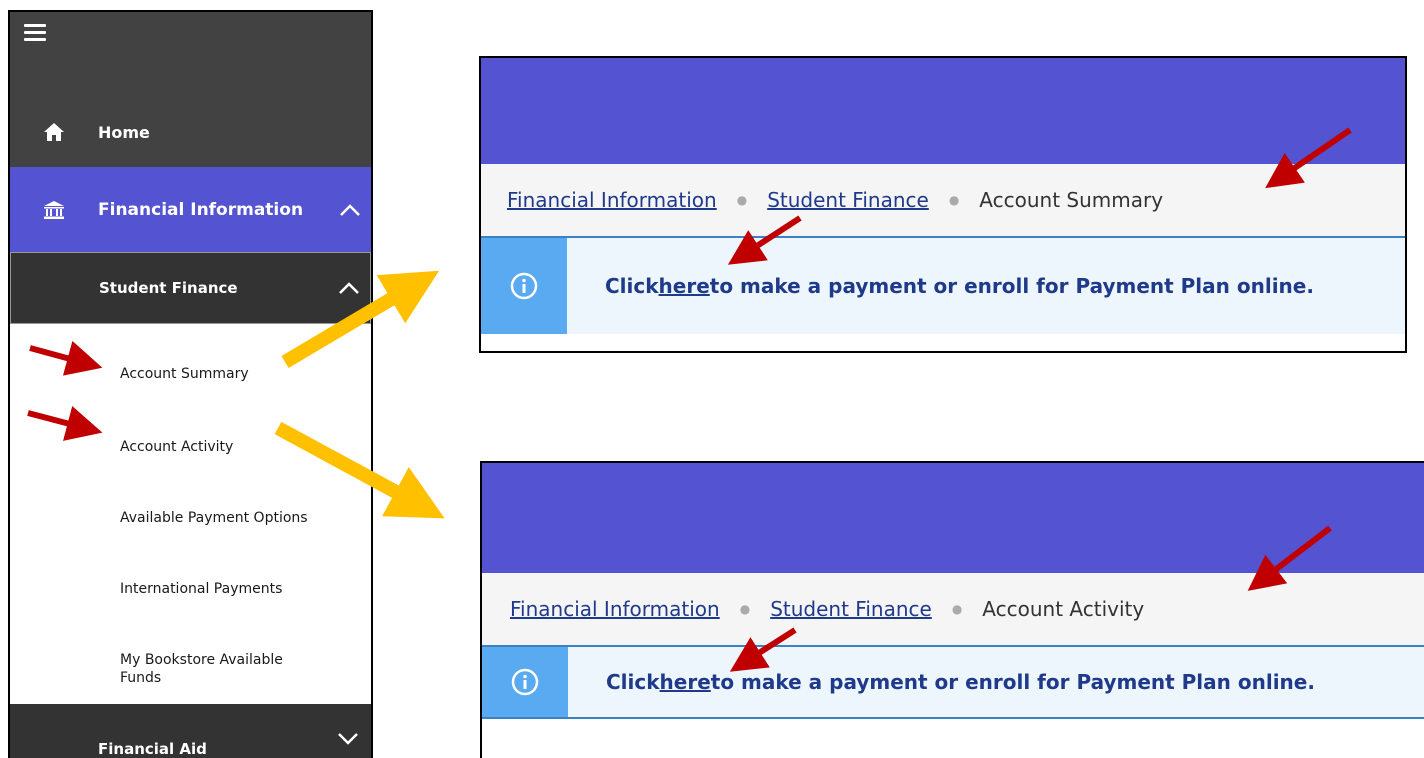 Image resolution: width=1424 pixels, height=758 pixels. Describe the element at coordinates (1071, 200) in the screenshot. I see `breadcrumb-current: Account Summary` at that location.